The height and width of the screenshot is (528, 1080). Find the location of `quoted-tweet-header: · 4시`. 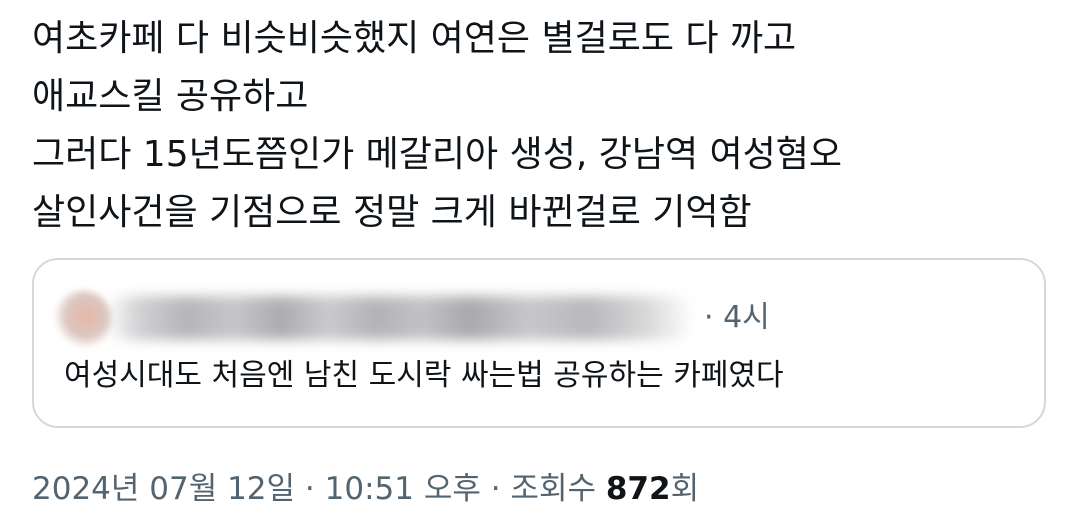

quoted-tweet-header: · 4시 is located at coordinates (434, 317).